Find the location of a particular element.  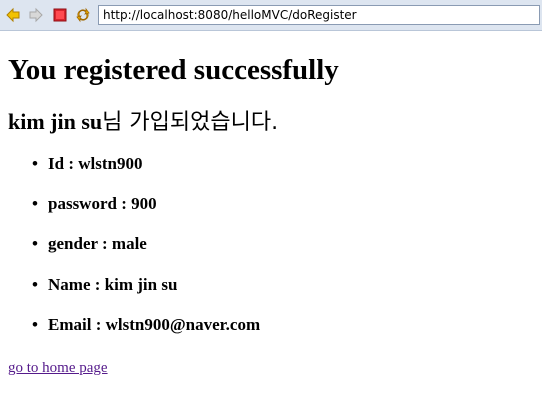

back-arrow-icon is located at coordinates (13, 15).